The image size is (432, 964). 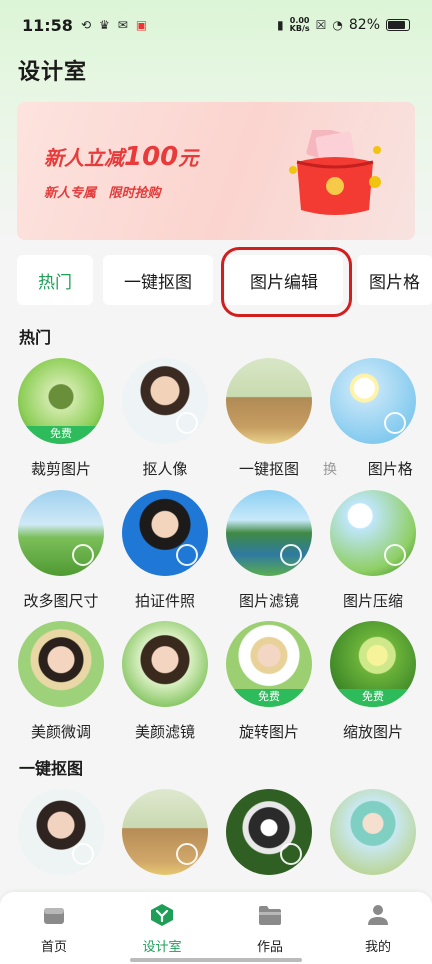 What do you see at coordinates (216, 960) in the screenshot?
I see `home-indicator` at bounding box center [216, 960].